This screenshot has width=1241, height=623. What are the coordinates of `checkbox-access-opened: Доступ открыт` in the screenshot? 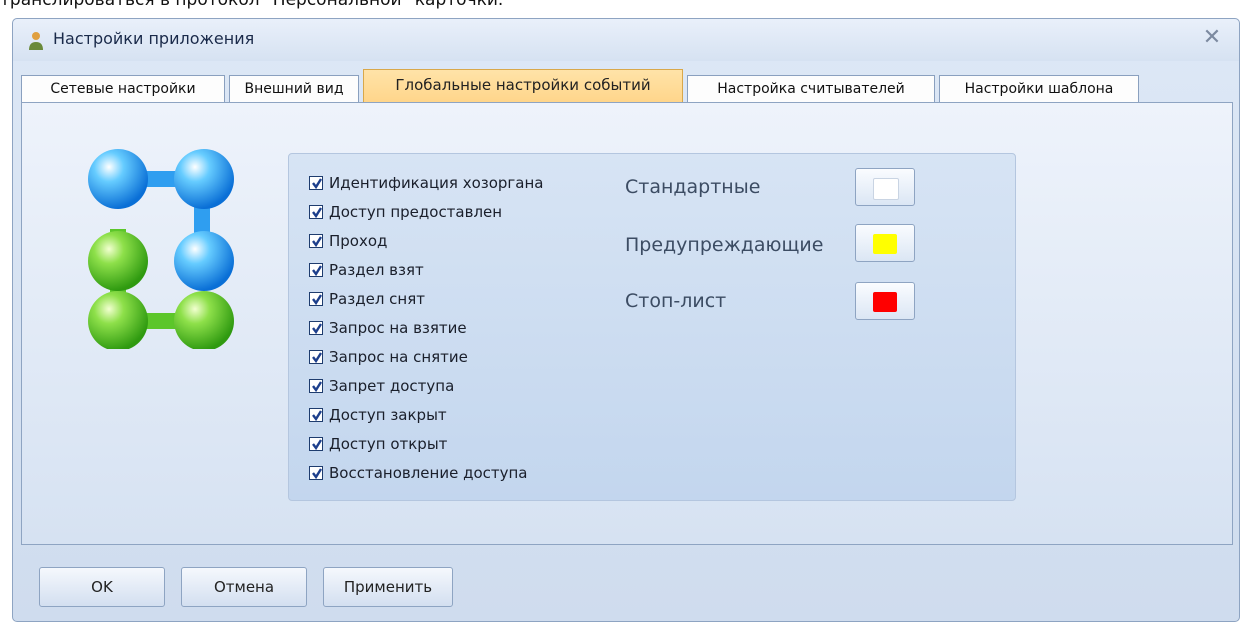 It's located at (378, 444).